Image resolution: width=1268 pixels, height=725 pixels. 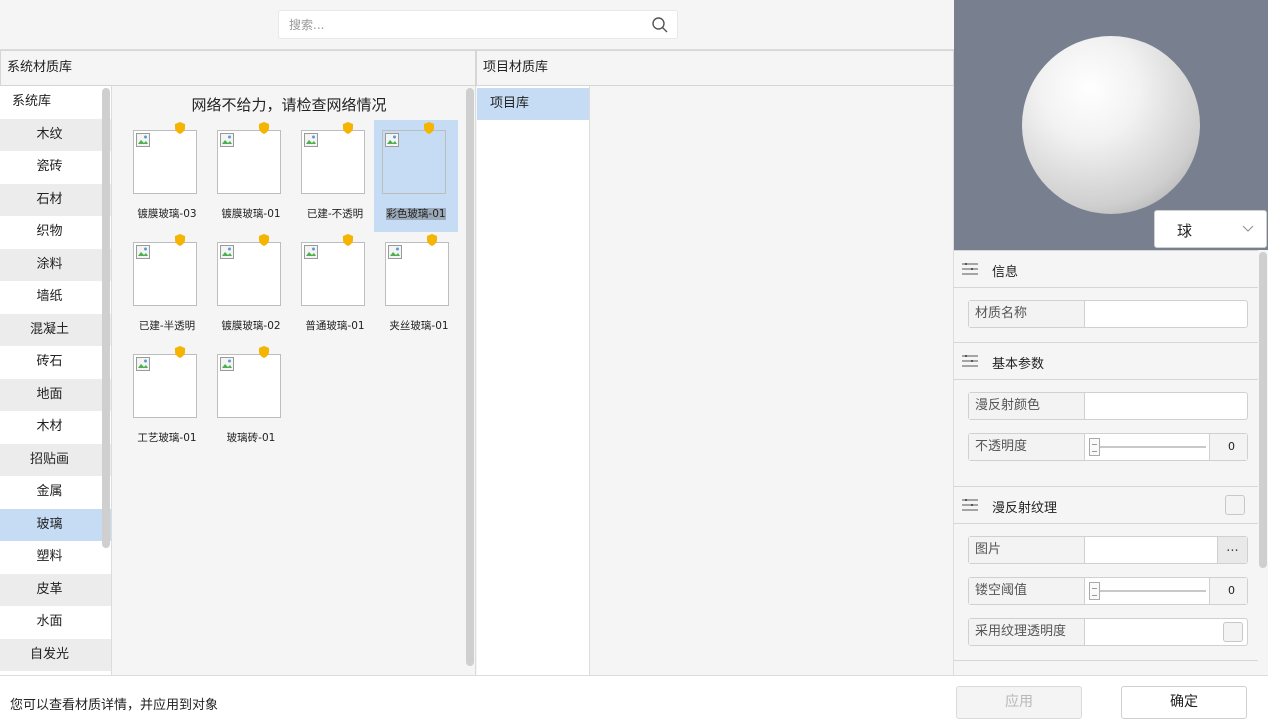 What do you see at coordinates (1263, 410) in the screenshot?
I see `properties-scrollbar` at bounding box center [1263, 410].